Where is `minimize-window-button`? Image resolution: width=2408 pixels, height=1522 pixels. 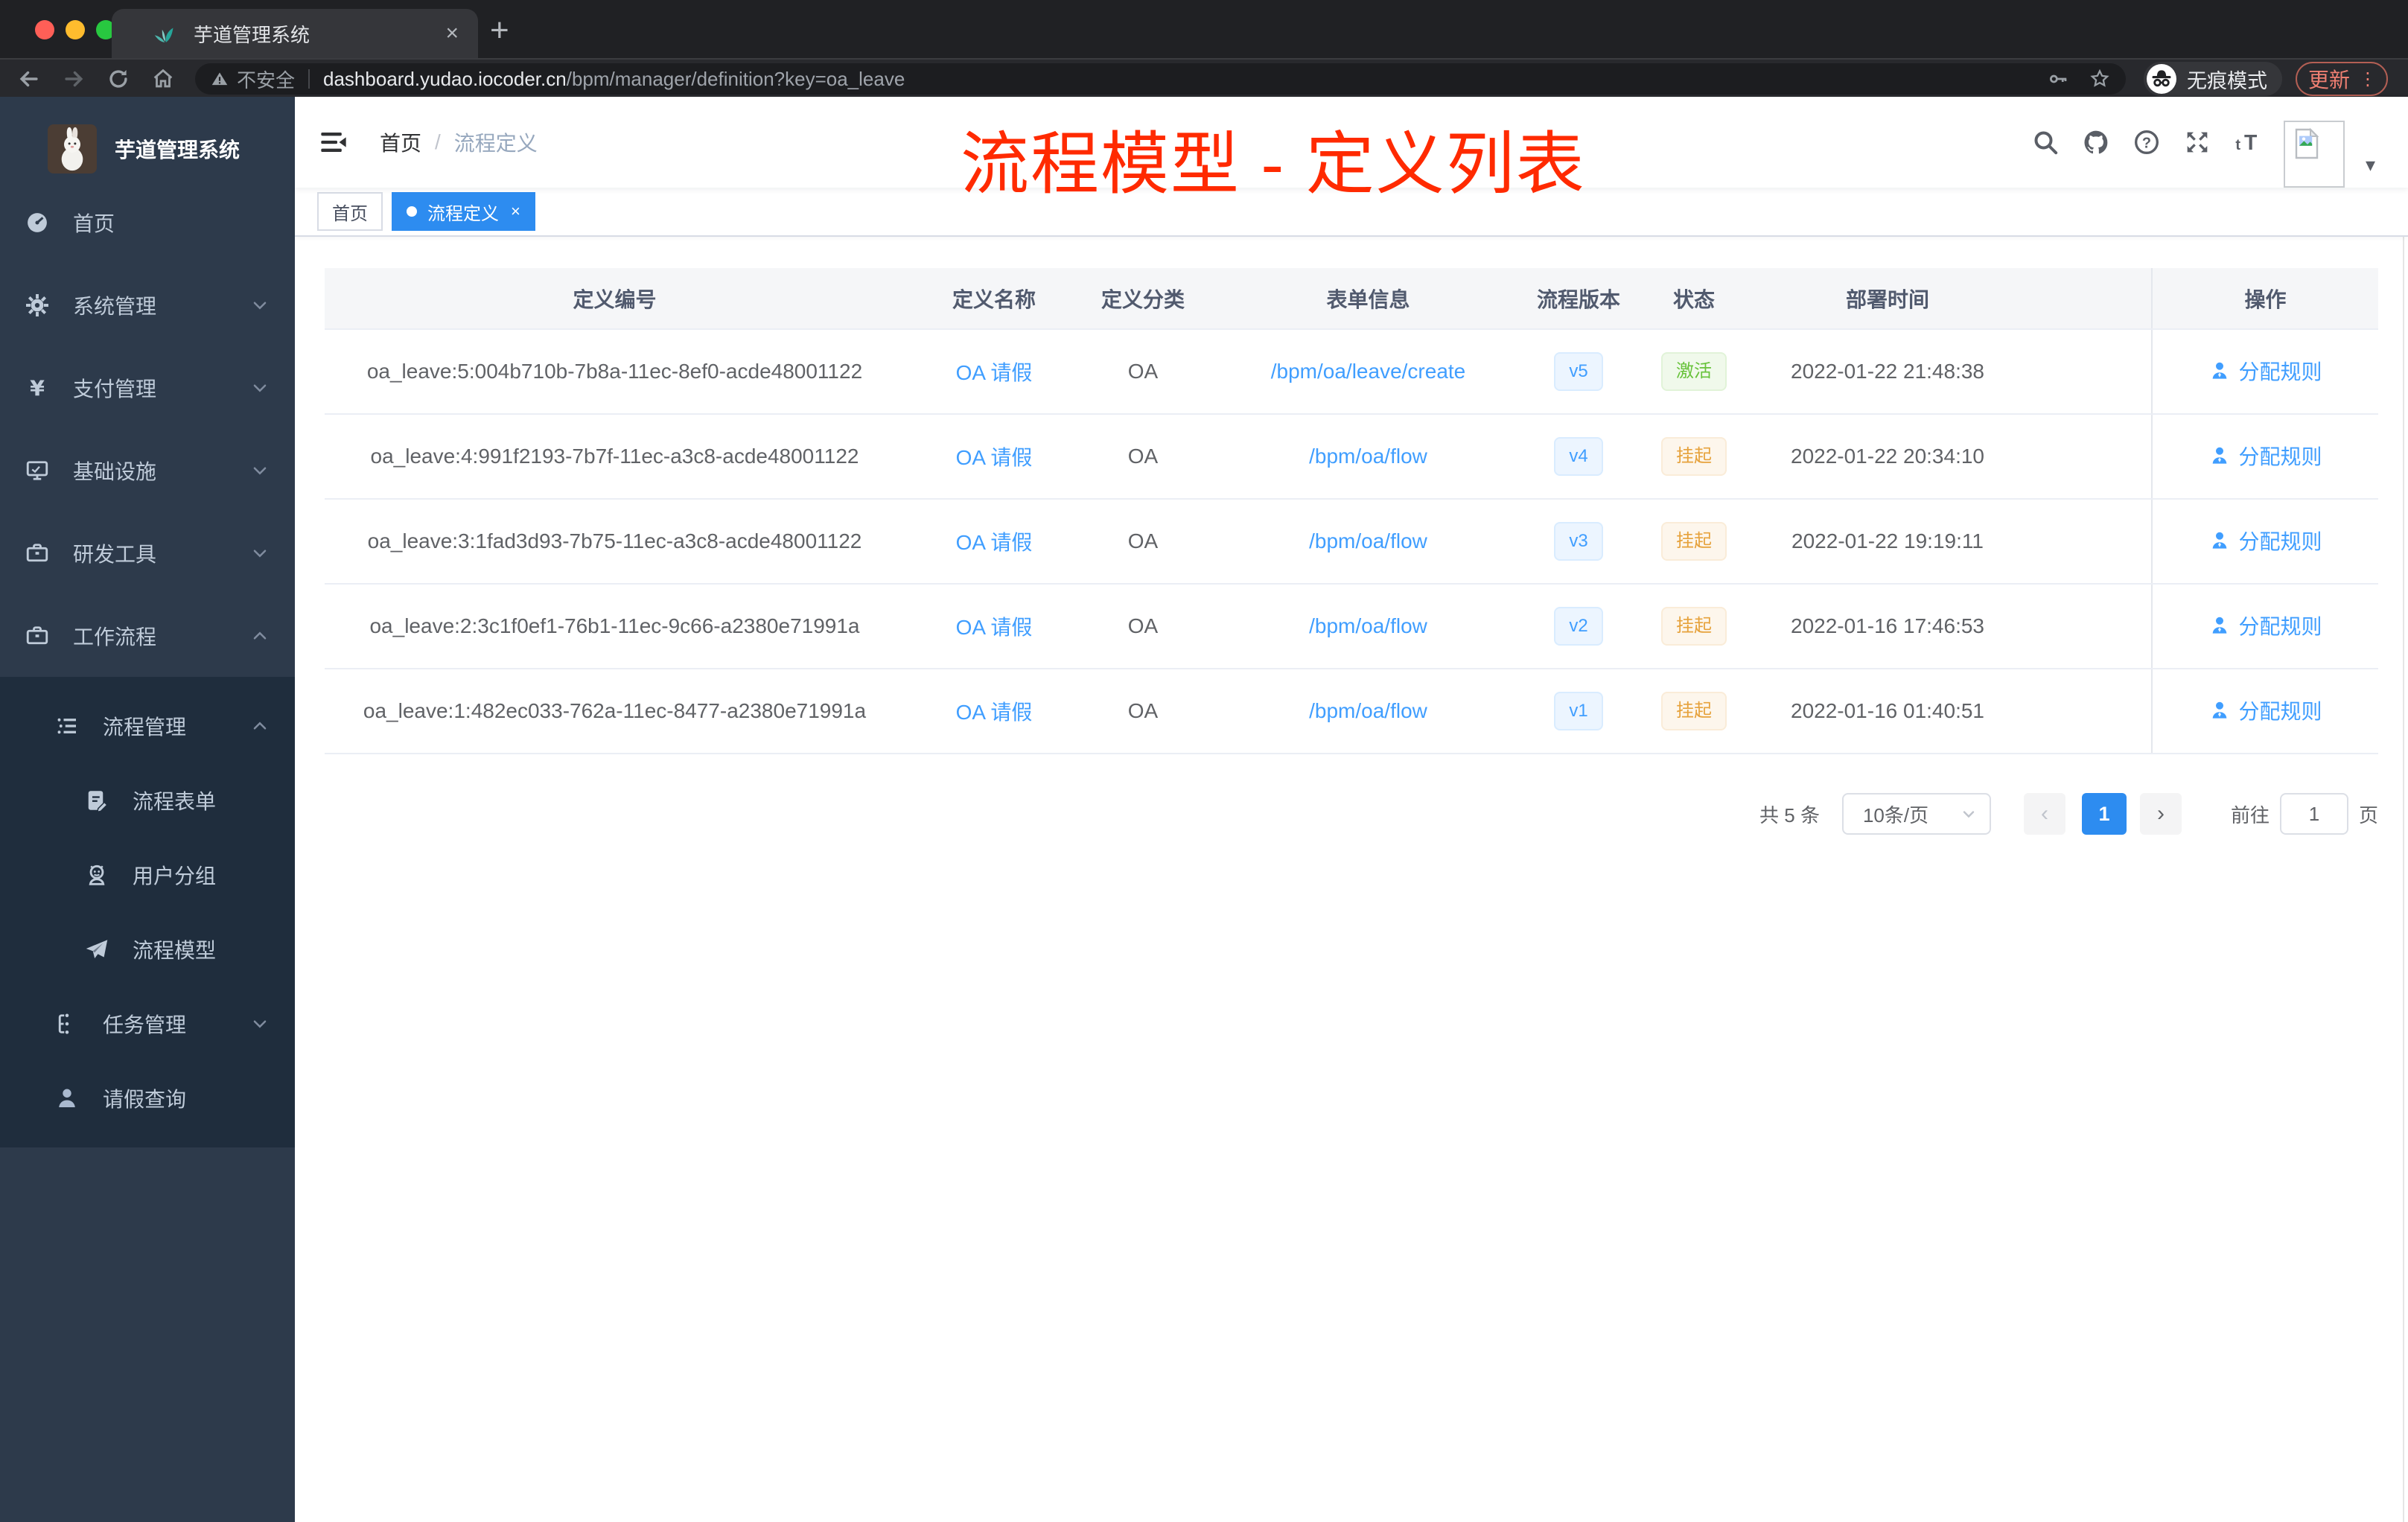 minimize-window-button is located at coordinates (75, 29).